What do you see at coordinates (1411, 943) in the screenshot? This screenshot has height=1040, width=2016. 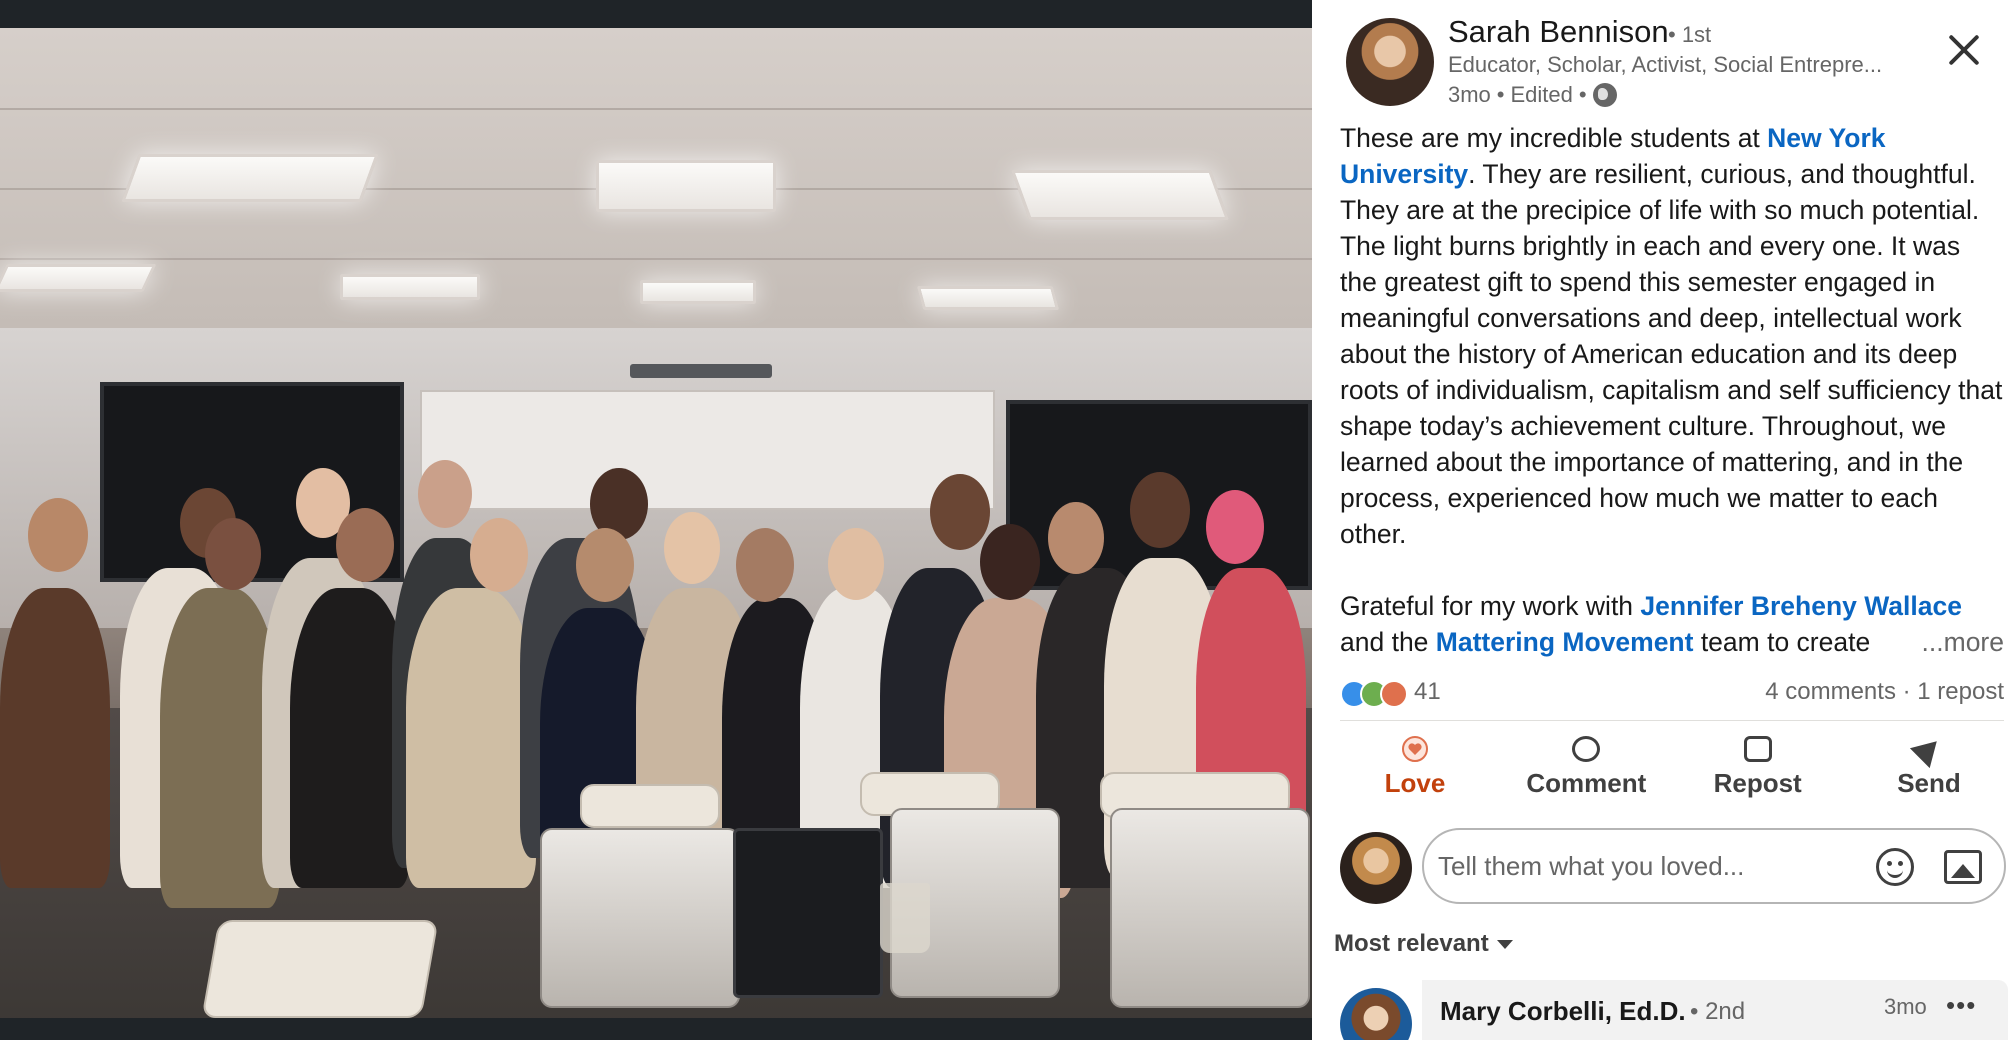 I see `sort-label: Most relevant` at bounding box center [1411, 943].